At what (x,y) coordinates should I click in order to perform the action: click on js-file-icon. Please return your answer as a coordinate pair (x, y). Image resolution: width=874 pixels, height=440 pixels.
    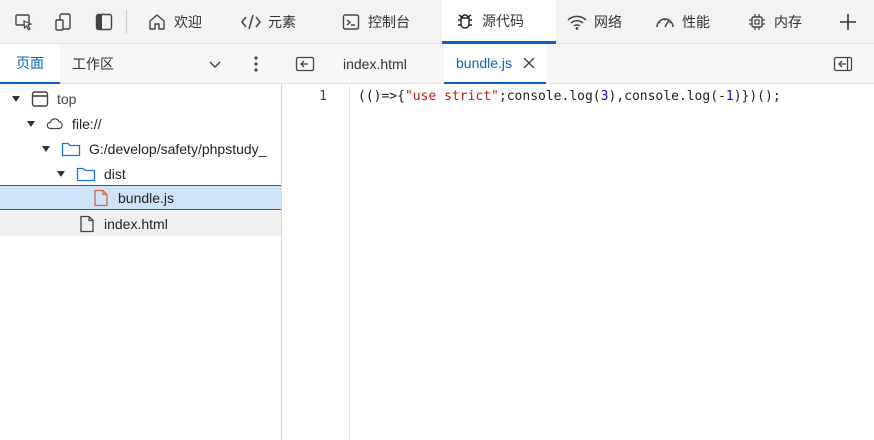
    Looking at the image, I should click on (101, 198).